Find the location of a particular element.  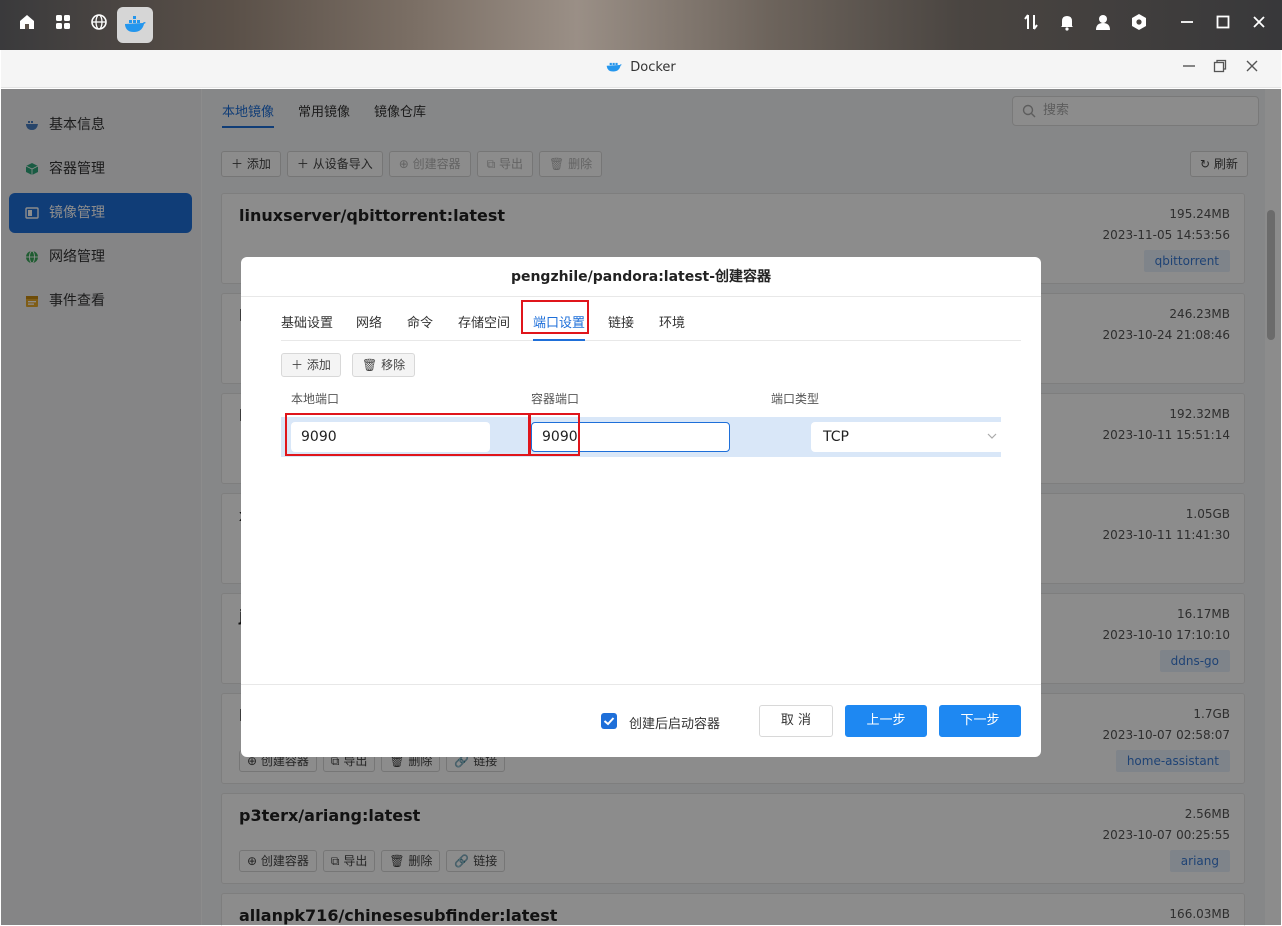

add-port-button: ＋ 添加 is located at coordinates (311, 365).